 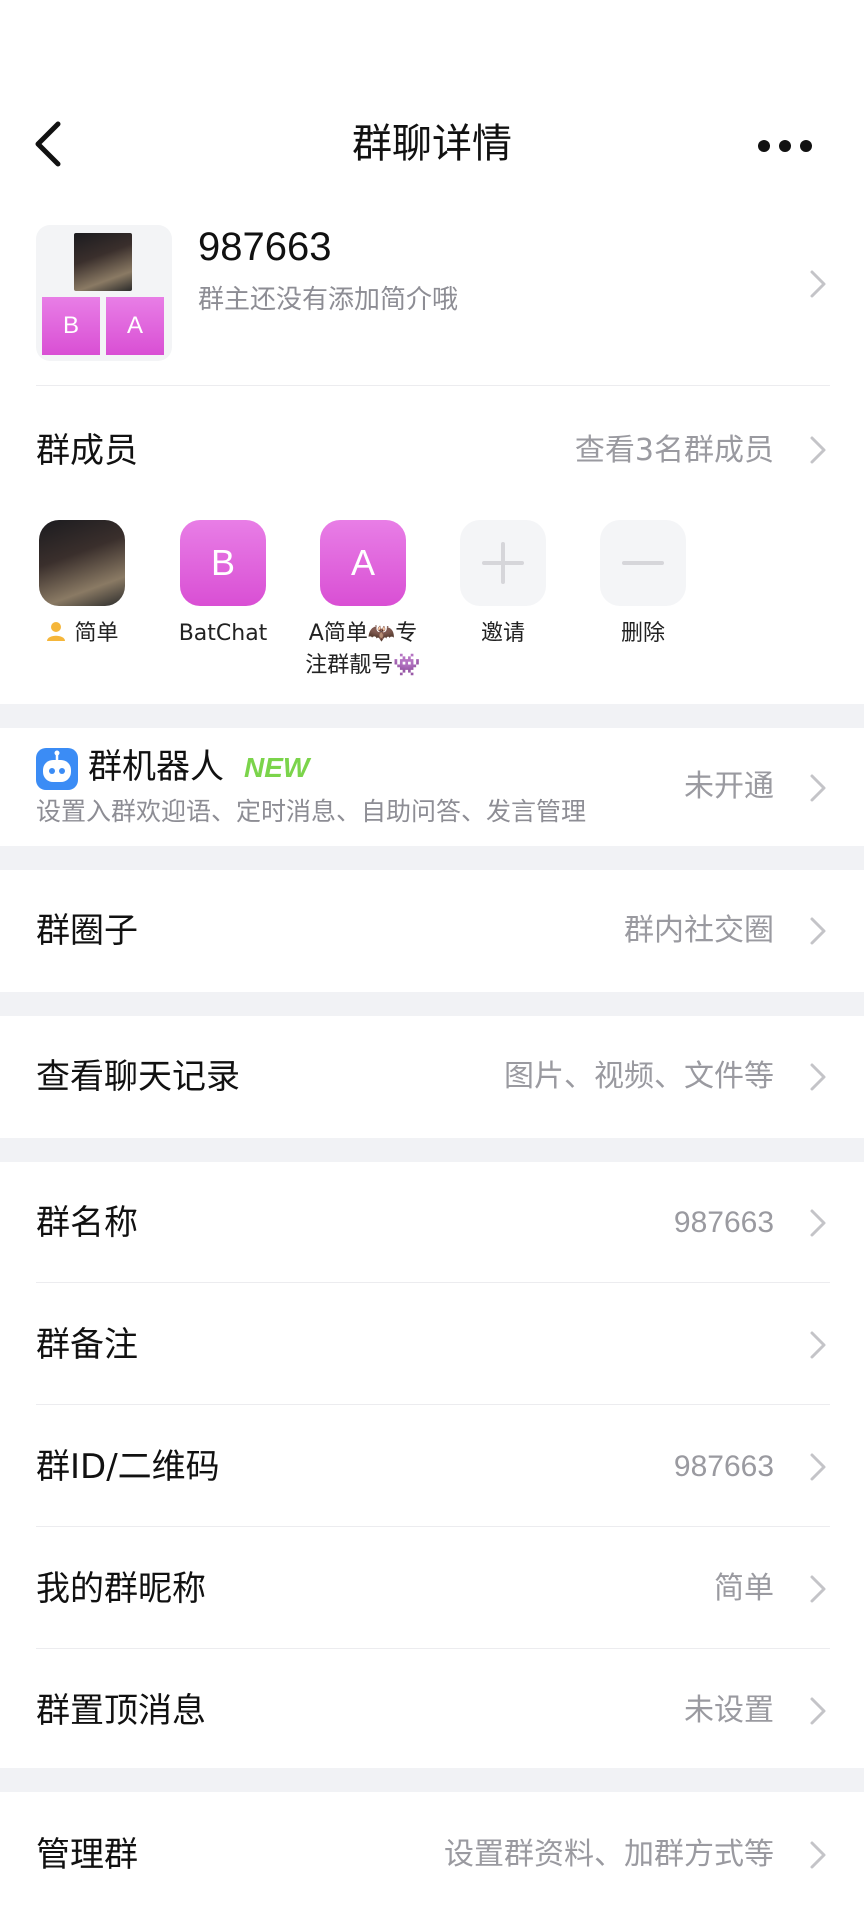 I want to click on pinned-value: 未设置, so click(x=729, y=1710).